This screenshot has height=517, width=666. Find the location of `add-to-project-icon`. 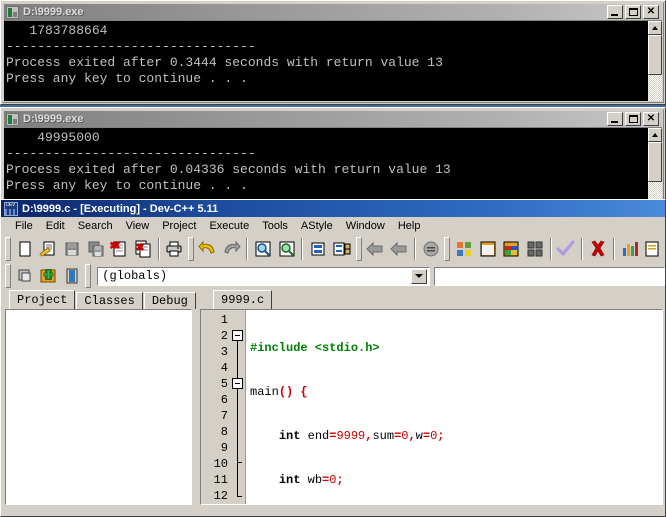

add-to-project-icon is located at coordinates (48, 276).